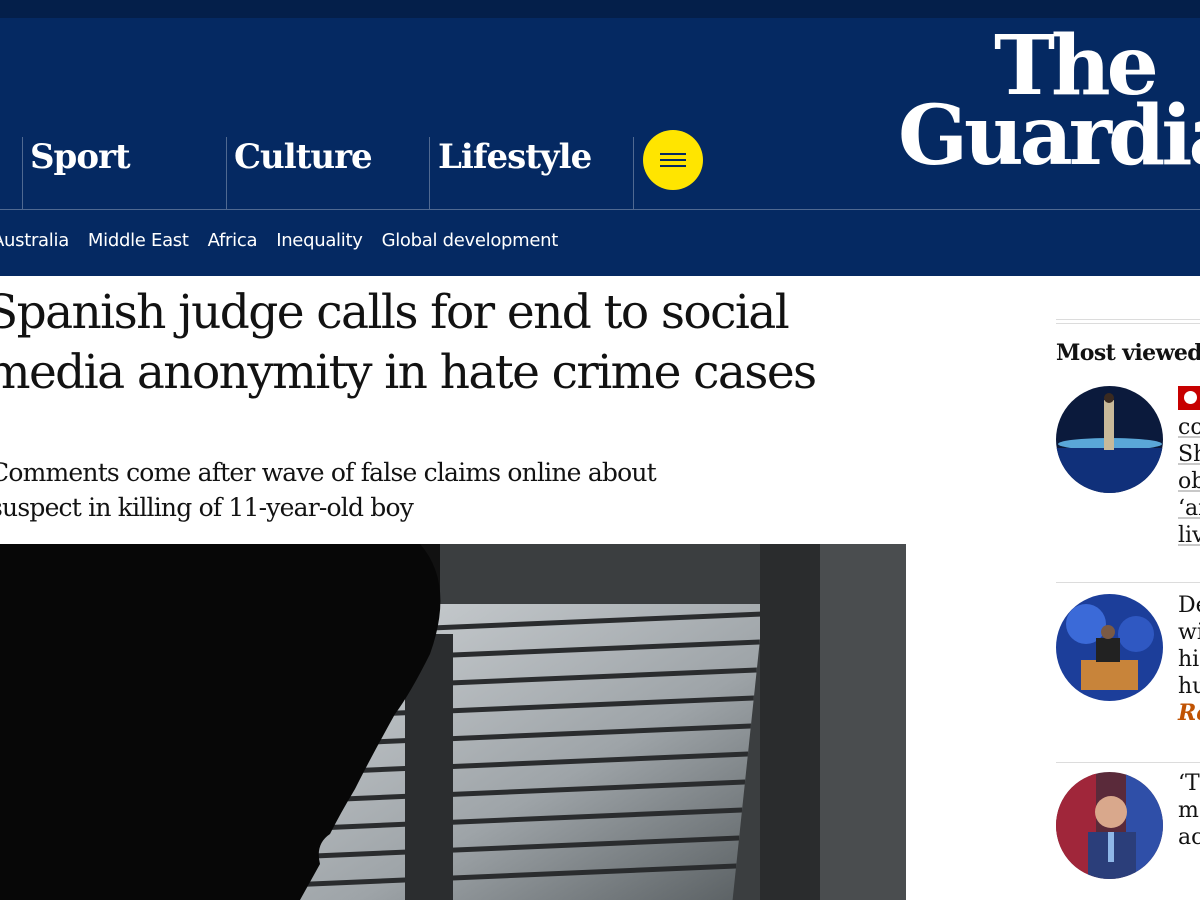 The height and width of the screenshot is (900, 1200). I want to click on subnav-item-africa: Africa, so click(233, 240).